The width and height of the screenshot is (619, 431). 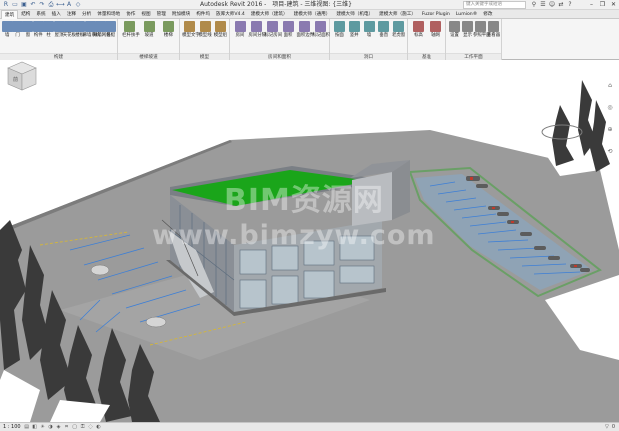 What do you see at coordinates (12, 427) in the screenshot?
I see `view-scale: 1 : 100` at bounding box center [12, 427].